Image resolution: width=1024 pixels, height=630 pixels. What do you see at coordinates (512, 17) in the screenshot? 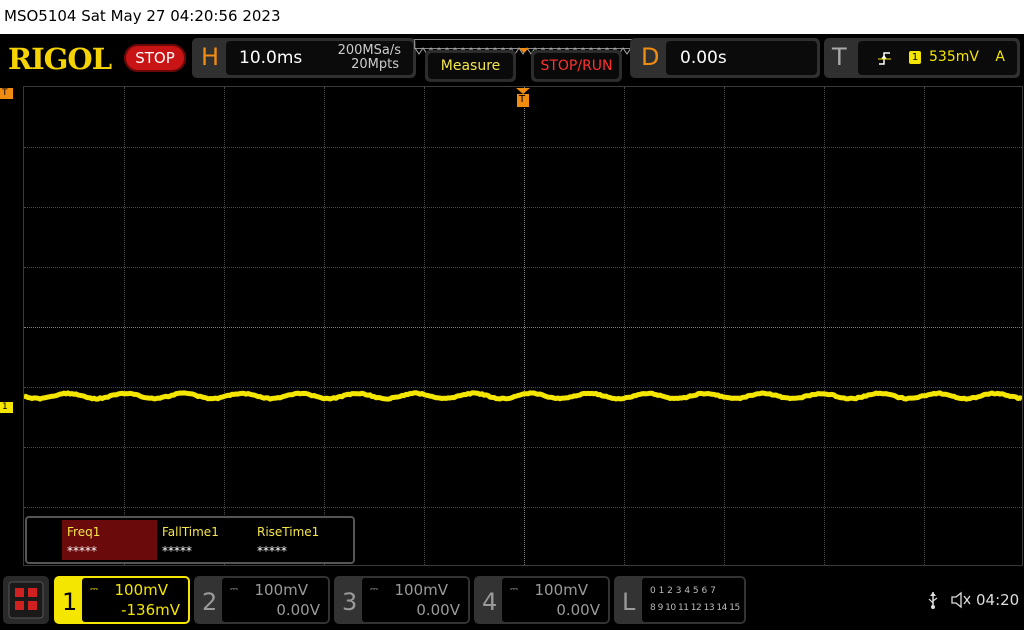
I see `title-bar: MSO5104 Sat May 27 04:20:56 2023` at bounding box center [512, 17].